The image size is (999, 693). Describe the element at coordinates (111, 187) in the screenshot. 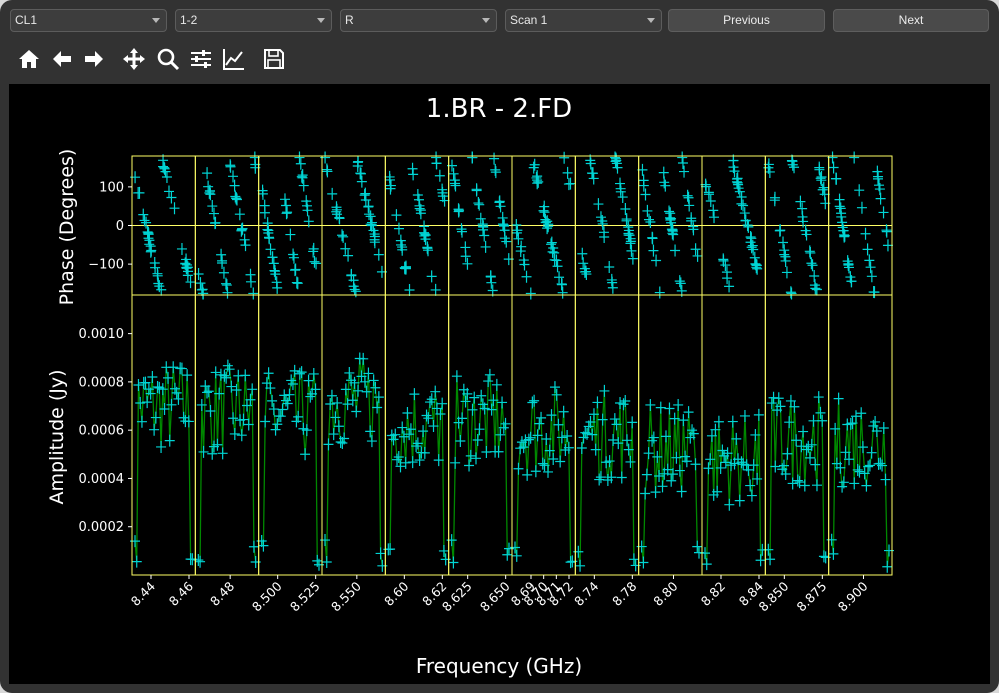

I see `phase-y-tick-label: 100` at that location.